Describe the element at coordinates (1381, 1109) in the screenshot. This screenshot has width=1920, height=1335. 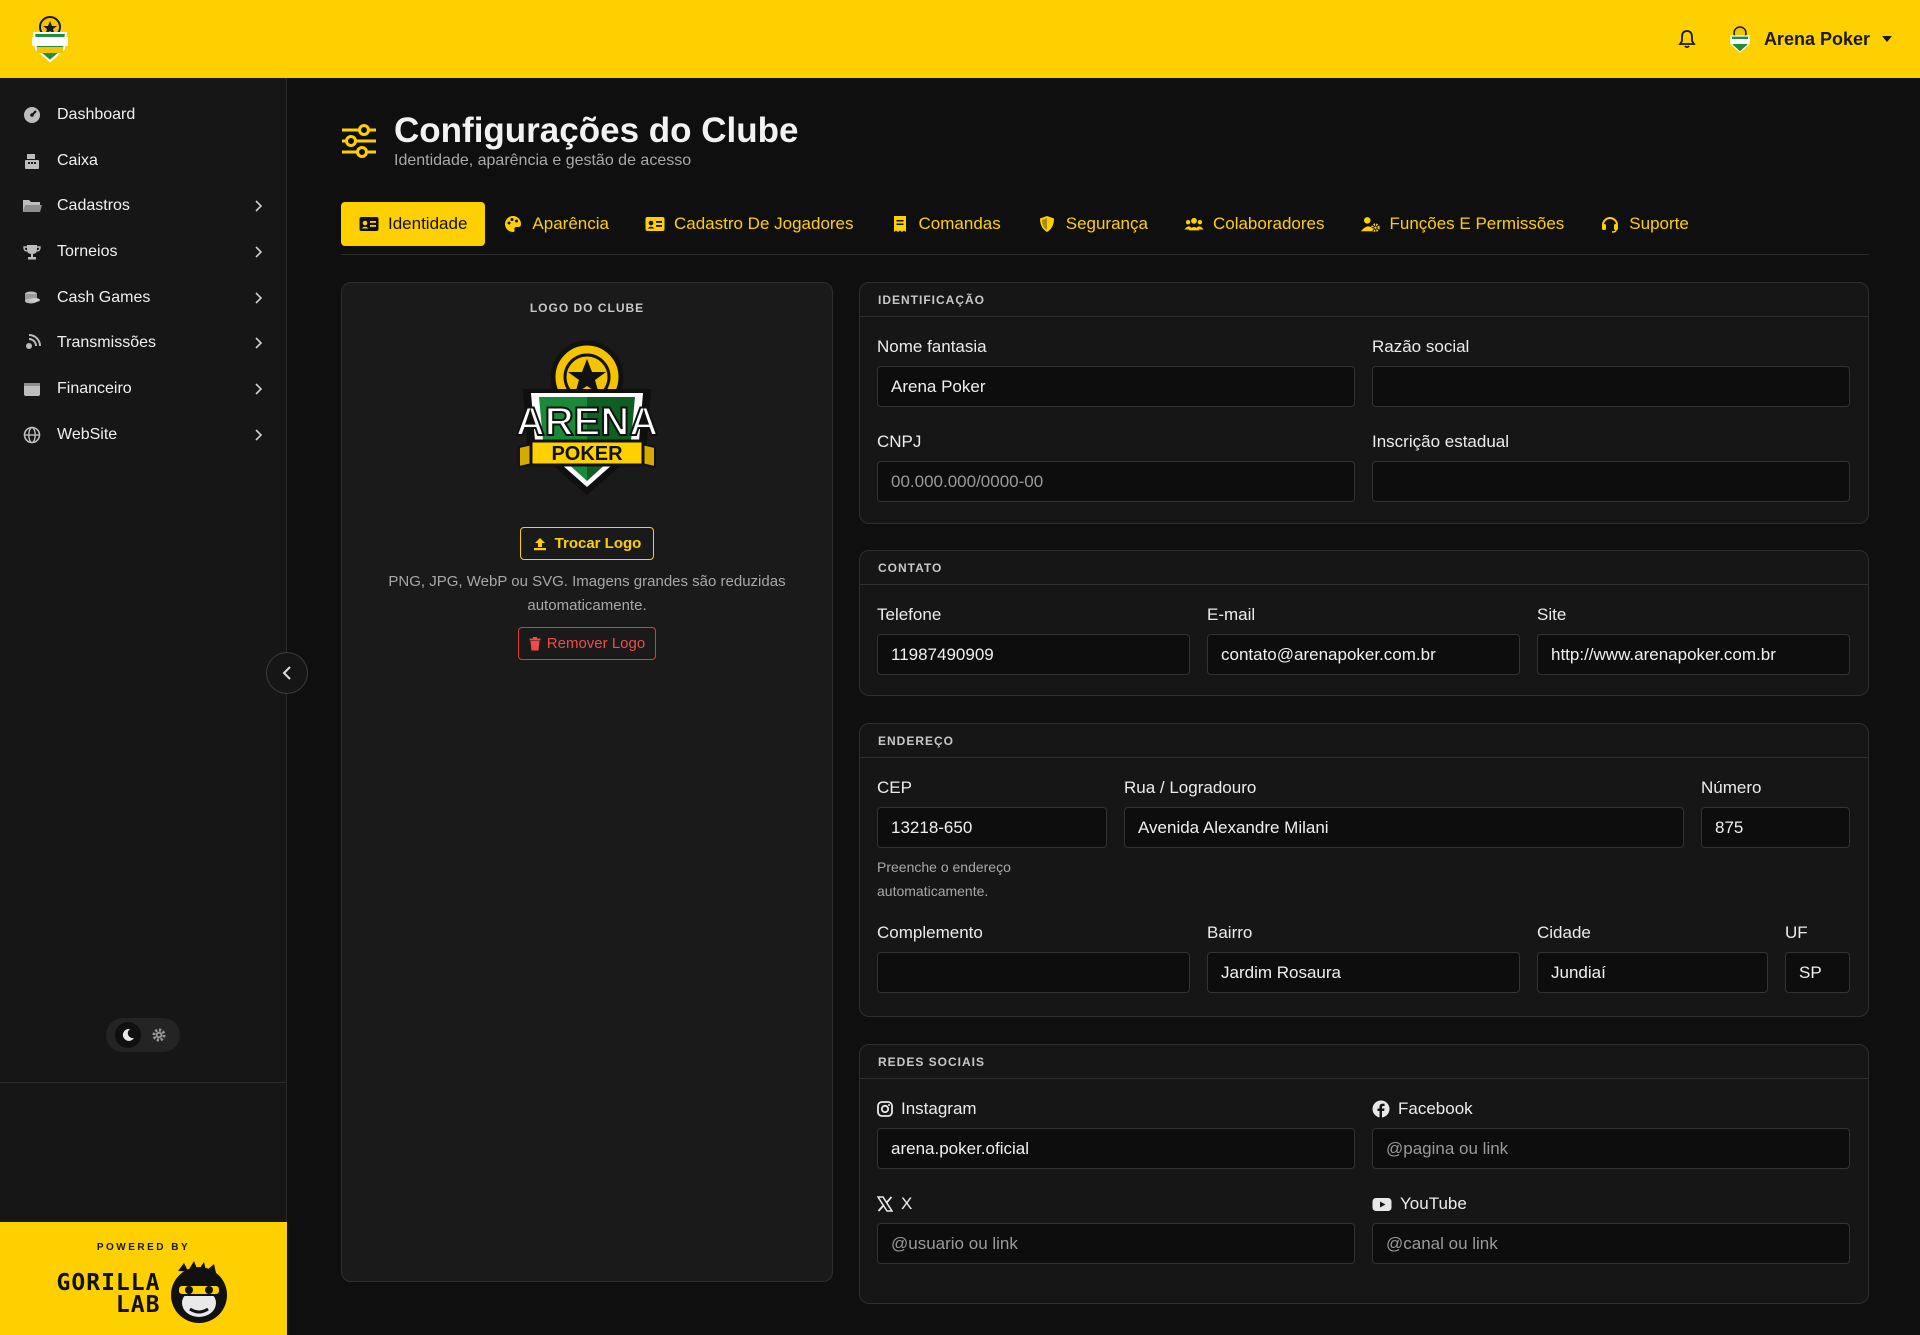
I see `facebook-icon` at that location.